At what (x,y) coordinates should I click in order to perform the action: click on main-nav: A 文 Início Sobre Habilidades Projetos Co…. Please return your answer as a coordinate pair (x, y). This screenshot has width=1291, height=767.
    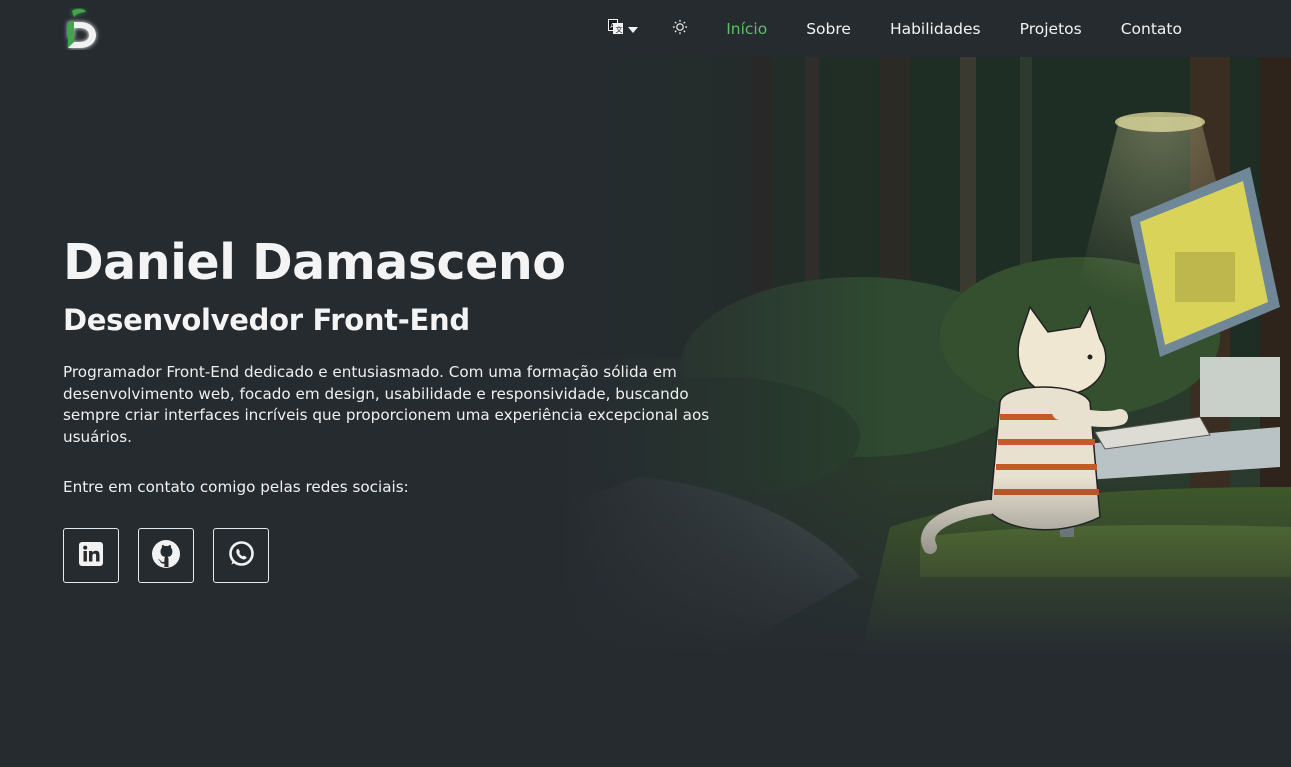
    Looking at the image, I should click on (895, 28).